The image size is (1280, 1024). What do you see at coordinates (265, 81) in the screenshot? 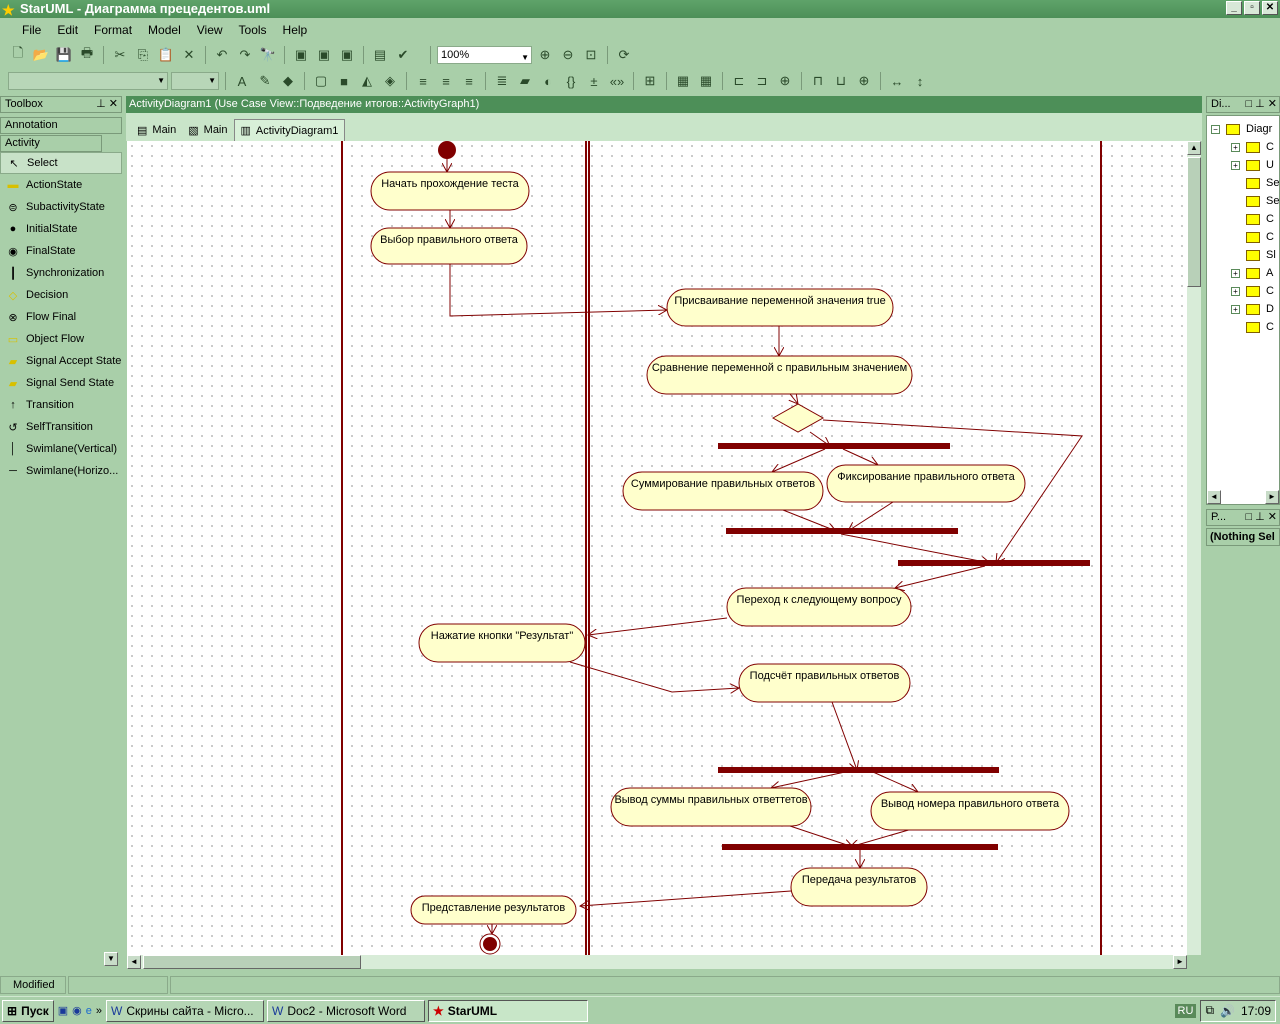
I see `line-color-icon: ✎` at bounding box center [265, 81].